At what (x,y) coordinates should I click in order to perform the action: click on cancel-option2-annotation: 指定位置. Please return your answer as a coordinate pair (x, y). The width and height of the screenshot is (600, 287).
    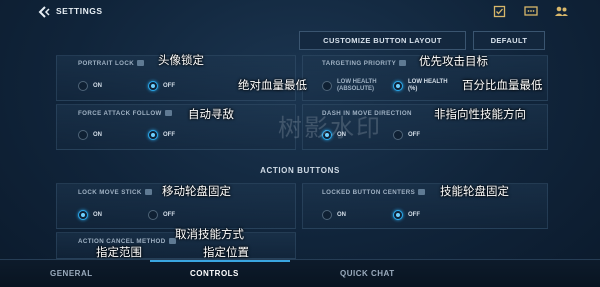
    Looking at the image, I should click on (226, 252).